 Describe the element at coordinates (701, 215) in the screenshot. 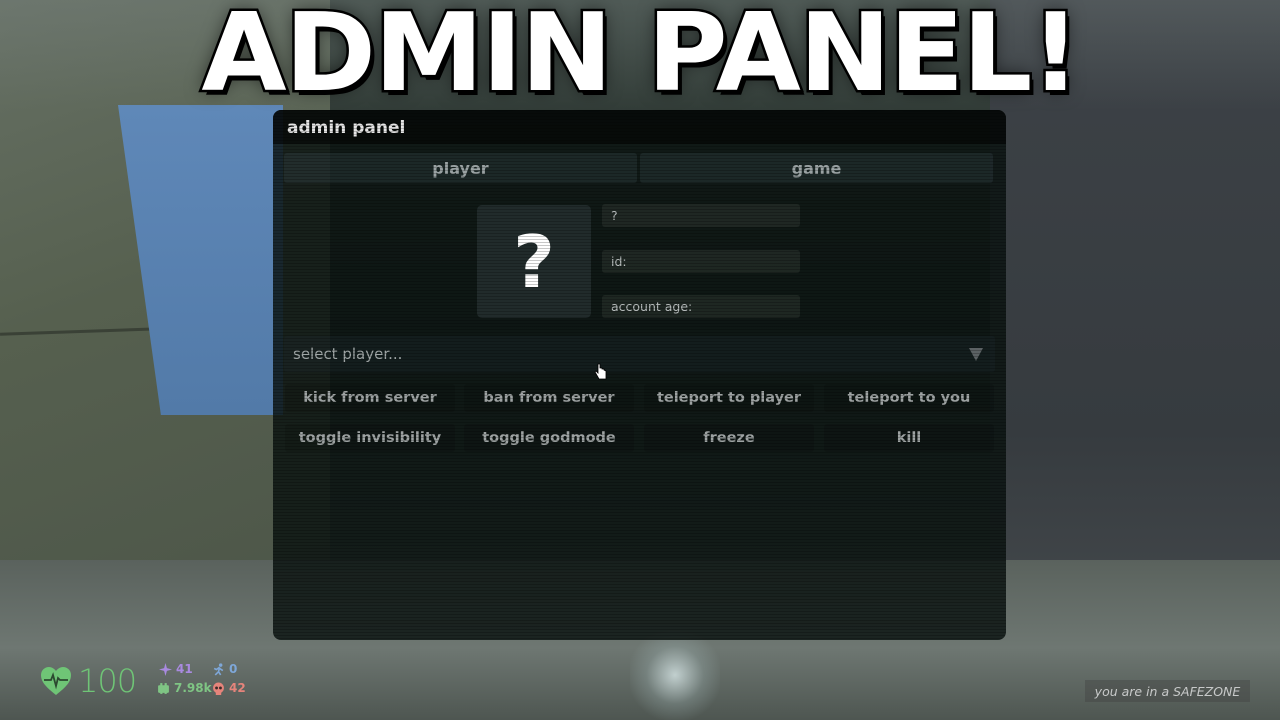

I see `player-name-field: ?` at that location.